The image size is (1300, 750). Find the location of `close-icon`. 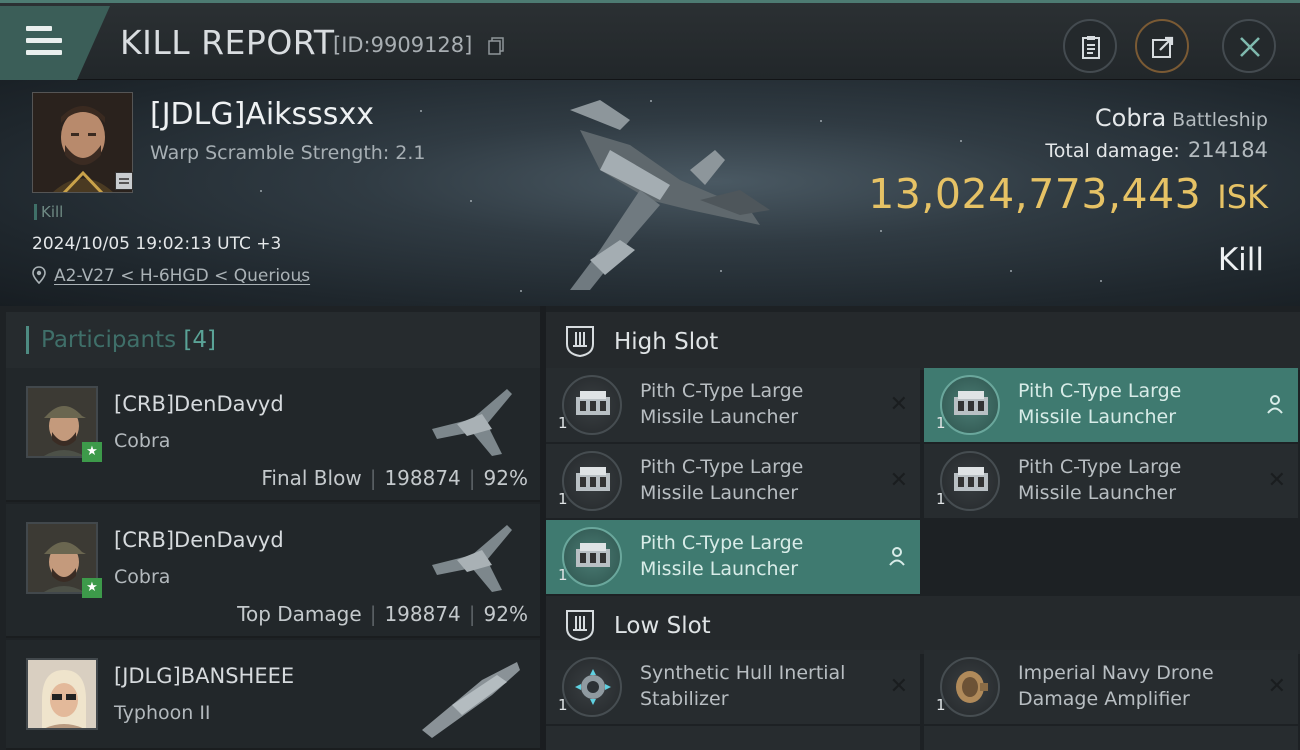

close-icon is located at coordinates (1250, 47).